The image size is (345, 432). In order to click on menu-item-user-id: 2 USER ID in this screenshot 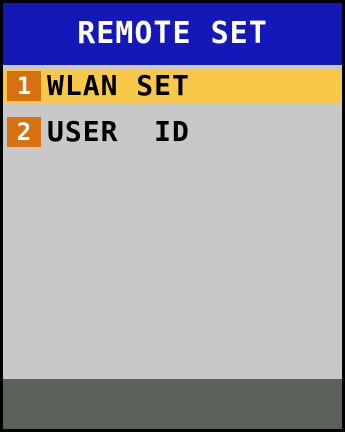, I will do `click(172, 132)`.